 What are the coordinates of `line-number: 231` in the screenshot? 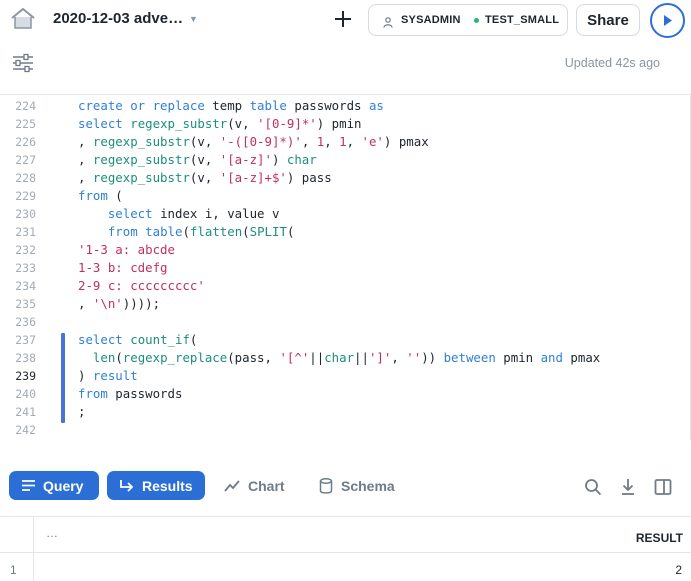 It's located at (25, 232).